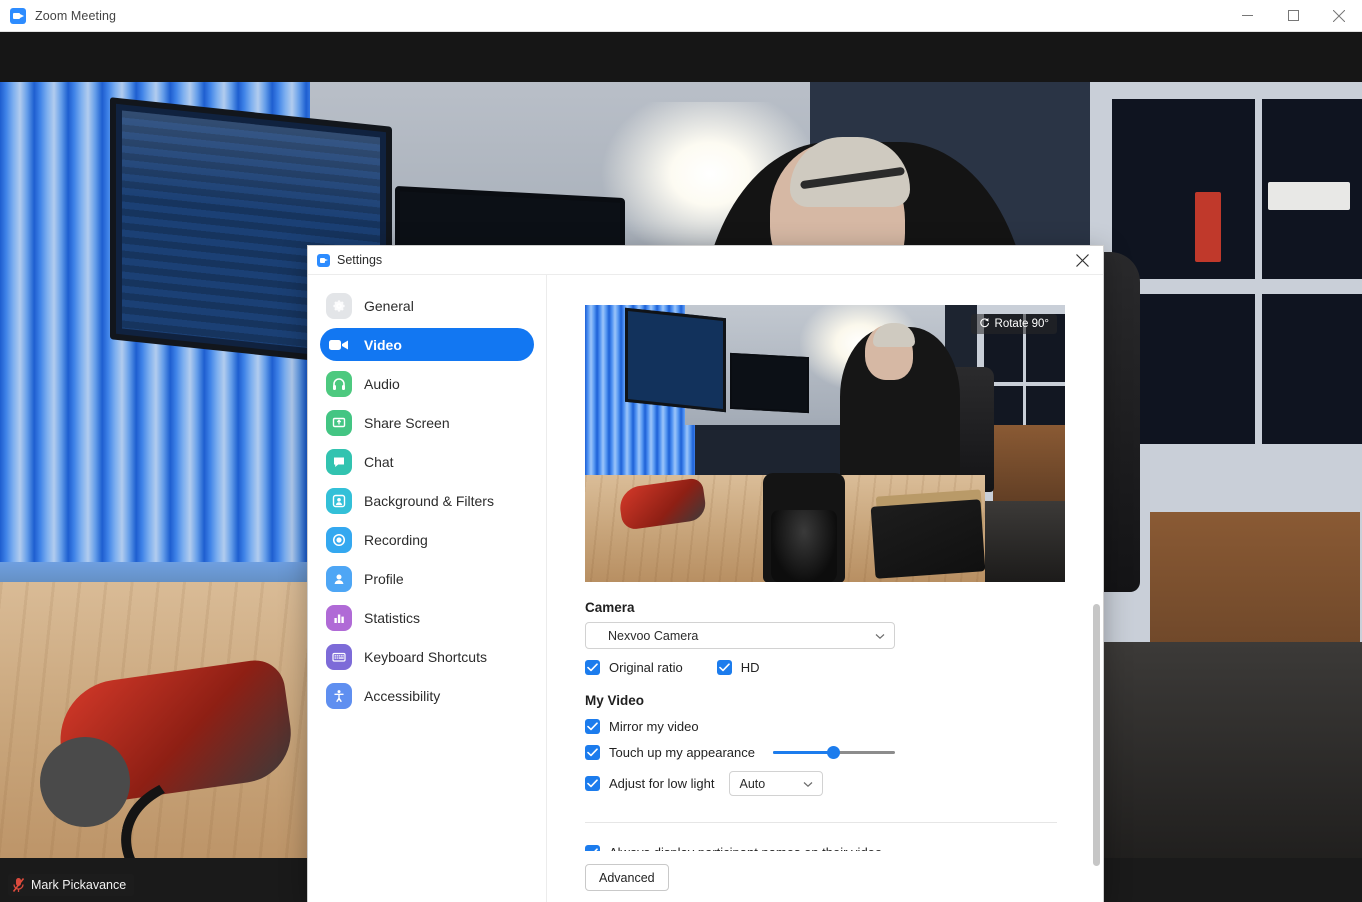  What do you see at coordinates (705, 260) in the screenshot?
I see `settings-title-bar: Settings` at bounding box center [705, 260].